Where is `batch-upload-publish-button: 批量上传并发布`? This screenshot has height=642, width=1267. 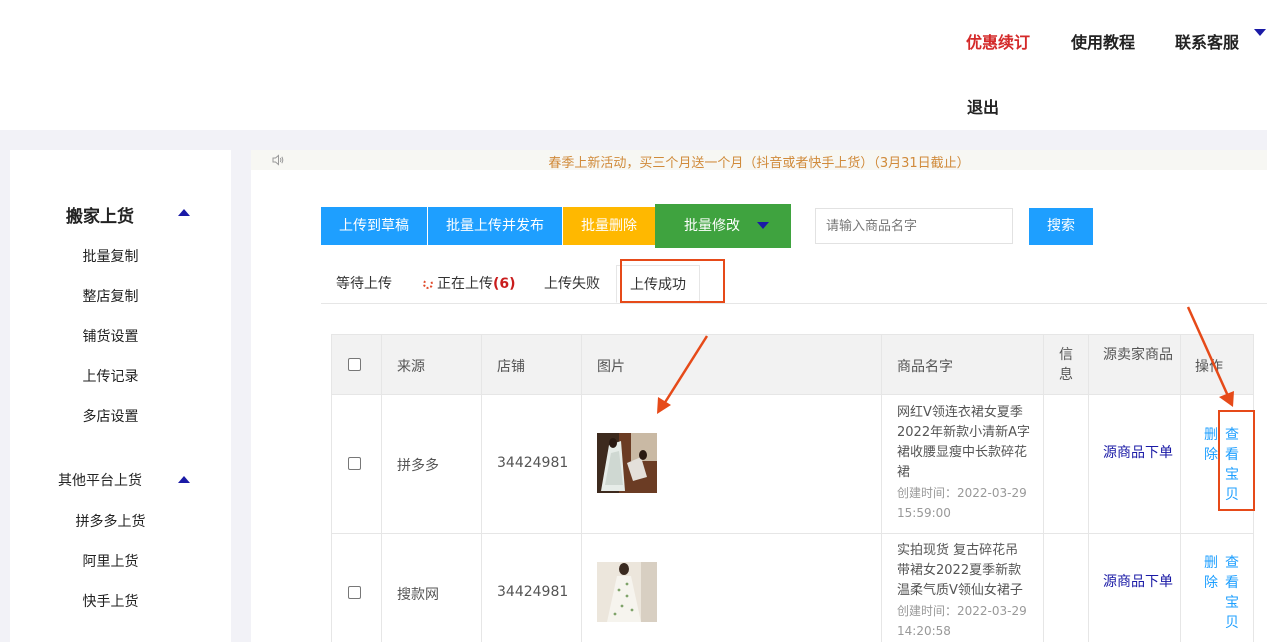
batch-upload-publish-button: 批量上传并发布 is located at coordinates (495, 226).